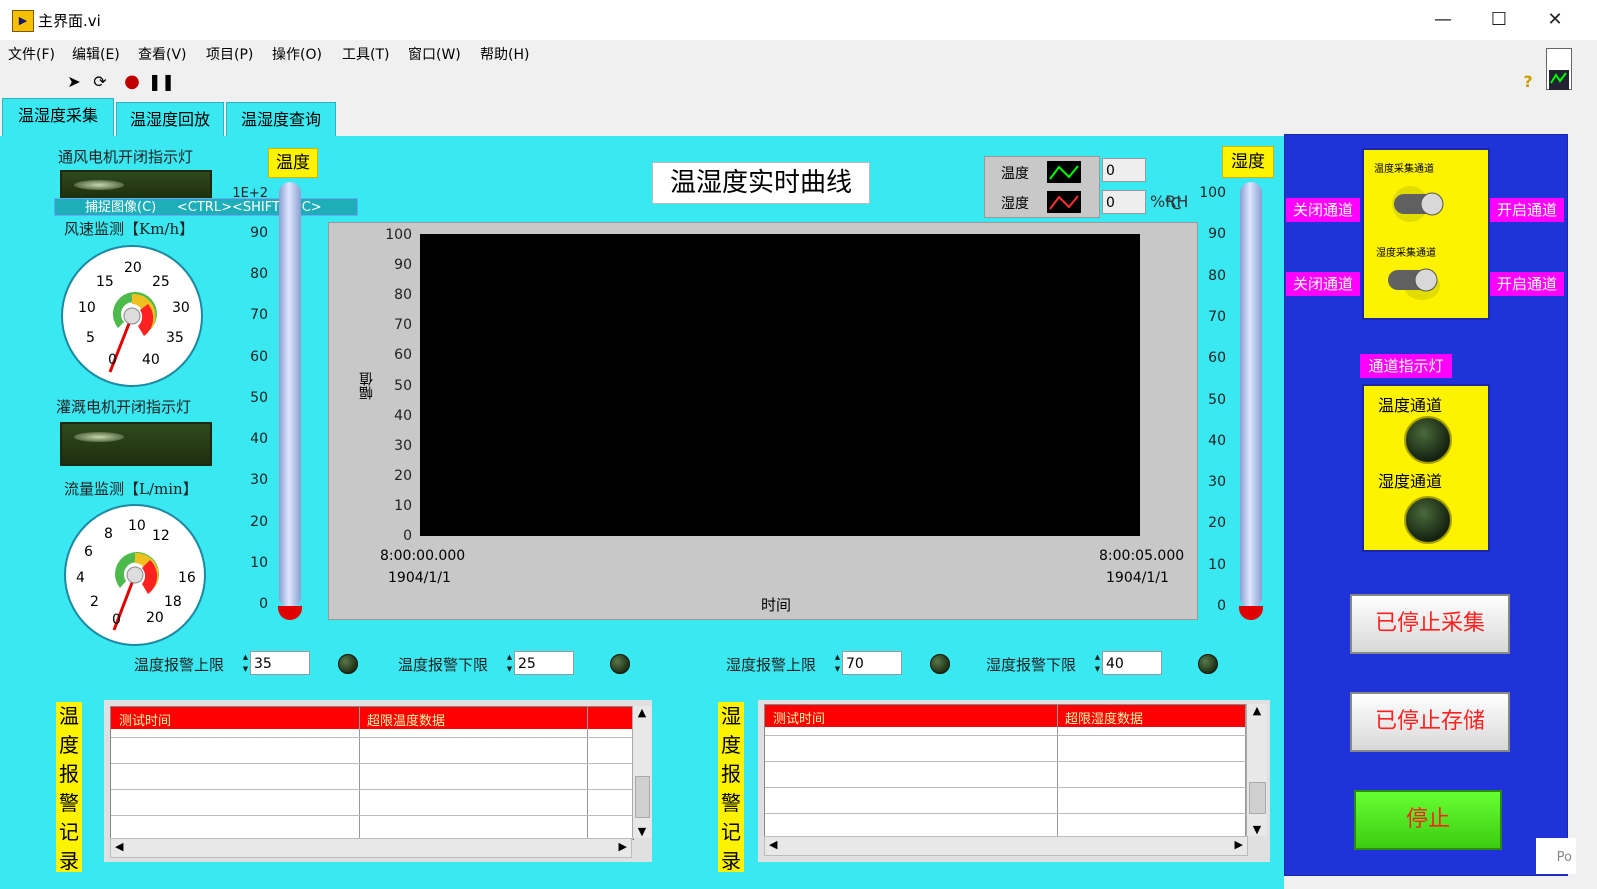 The height and width of the screenshot is (889, 1597). I want to click on stop-storage-button: 已停止存储, so click(1430, 722).